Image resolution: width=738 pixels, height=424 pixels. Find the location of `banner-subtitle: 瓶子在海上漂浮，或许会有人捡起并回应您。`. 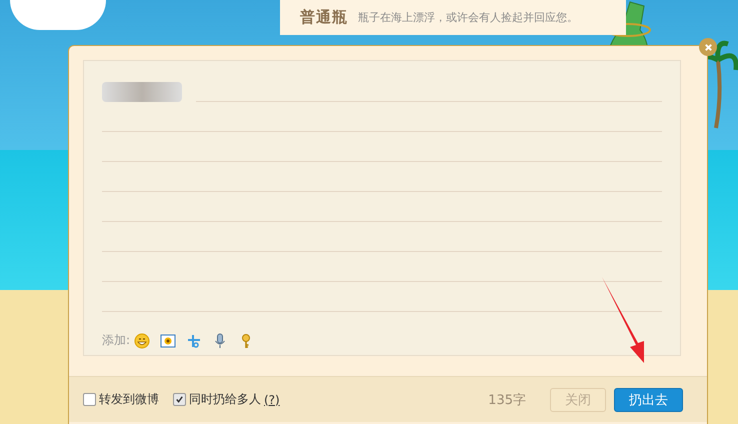

banner-subtitle: 瓶子在海上漂浮，或许会有人捡起并回应您。 is located at coordinates (468, 17).